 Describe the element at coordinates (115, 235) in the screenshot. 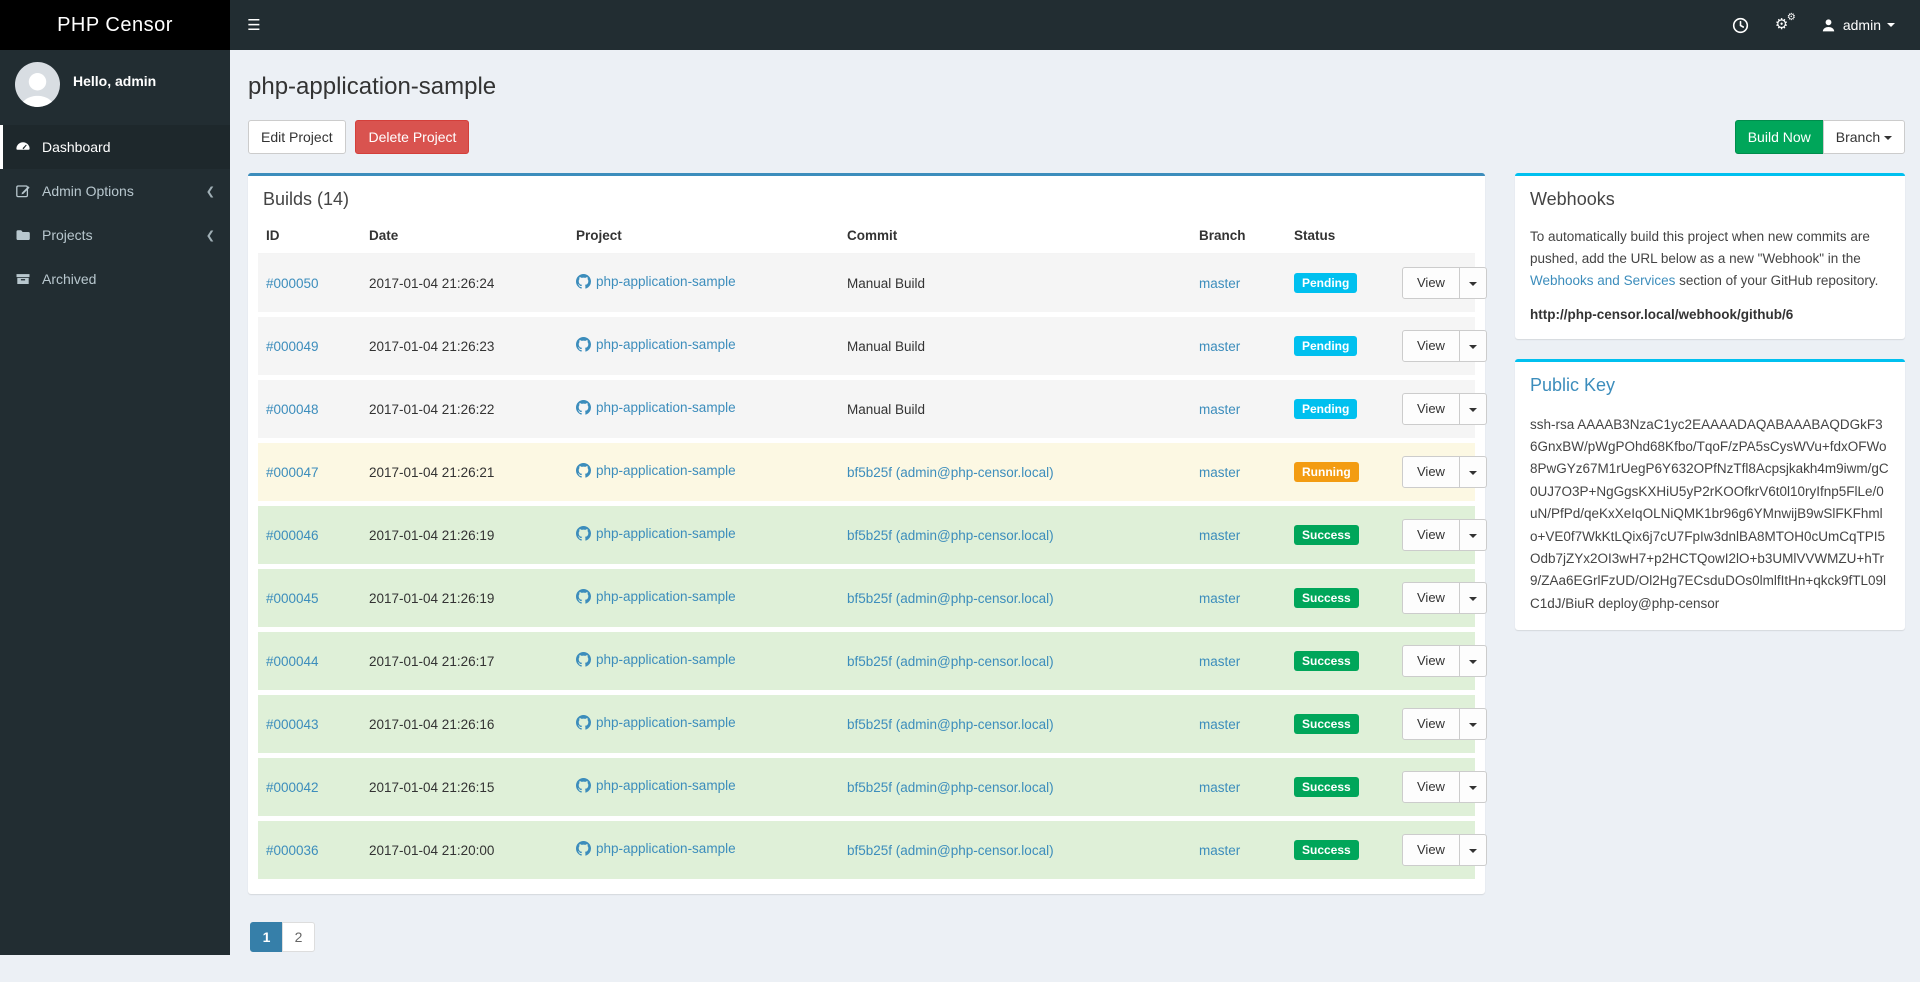

I see `sidebar-item-projects: Projects ❮` at that location.